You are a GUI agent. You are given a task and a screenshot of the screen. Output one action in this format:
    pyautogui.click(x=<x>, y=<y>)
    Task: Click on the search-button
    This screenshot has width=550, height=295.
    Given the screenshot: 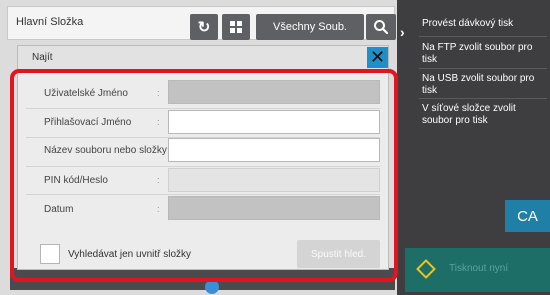 What is the action you would take?
    pyautogui.click(x=381, y=27)
    